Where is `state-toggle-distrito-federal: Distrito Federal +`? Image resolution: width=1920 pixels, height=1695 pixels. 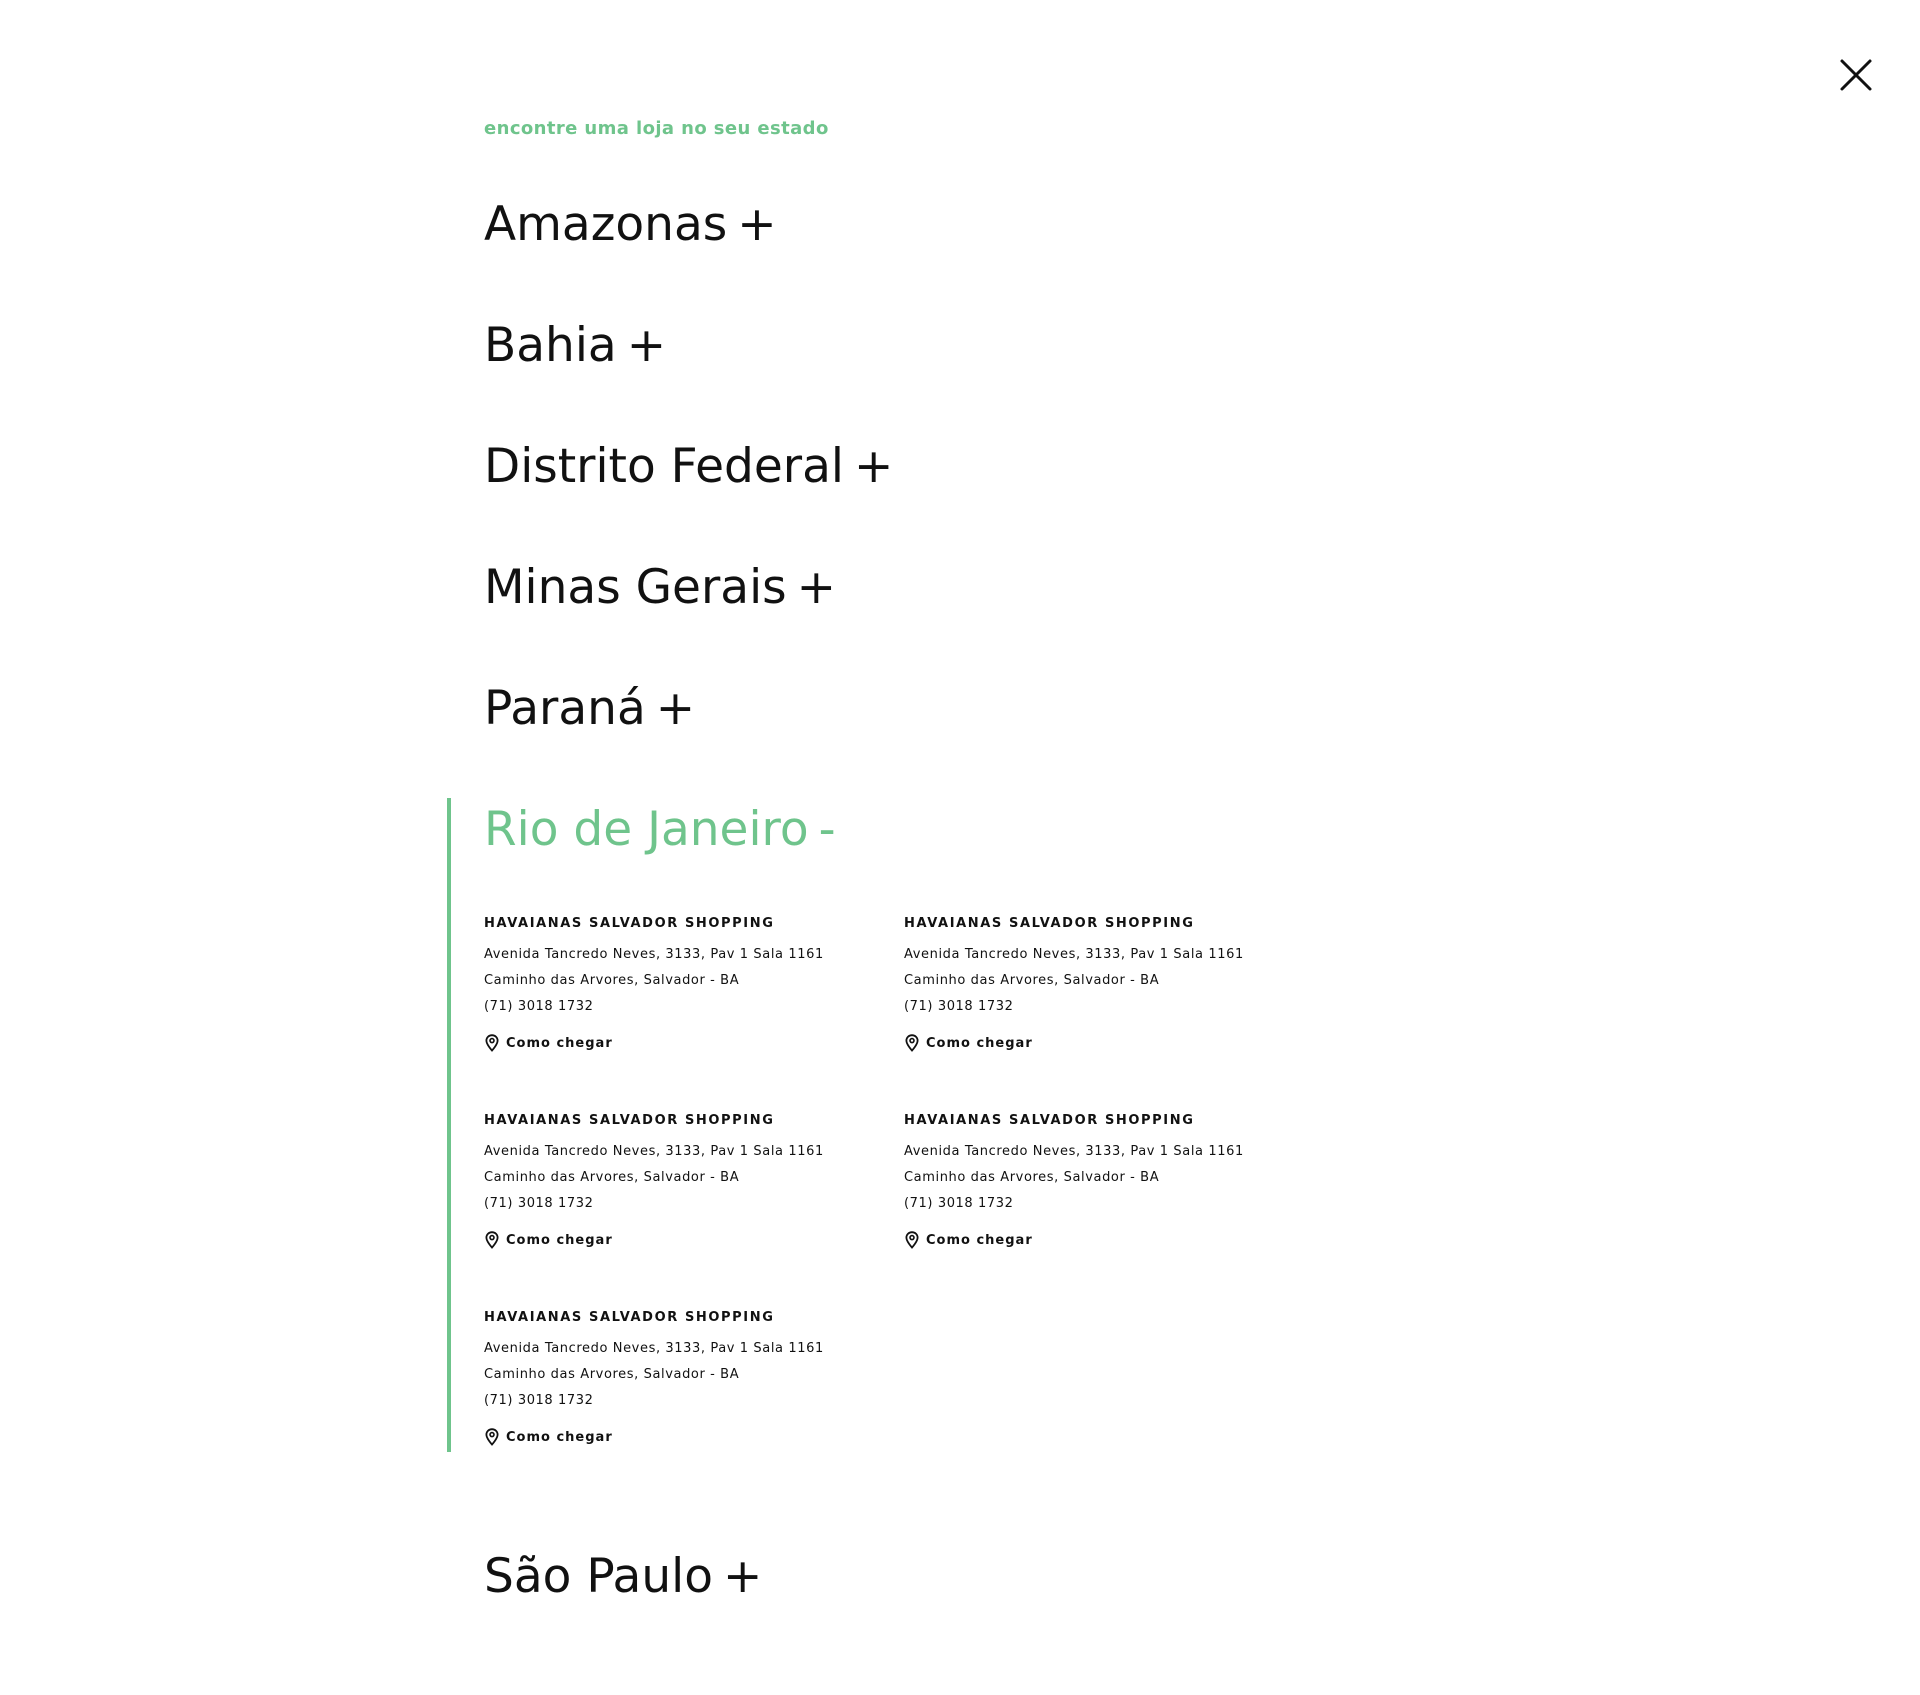 state-toggle-distrito-federal: Distrito Federal + is located at coordinates (688, 467).